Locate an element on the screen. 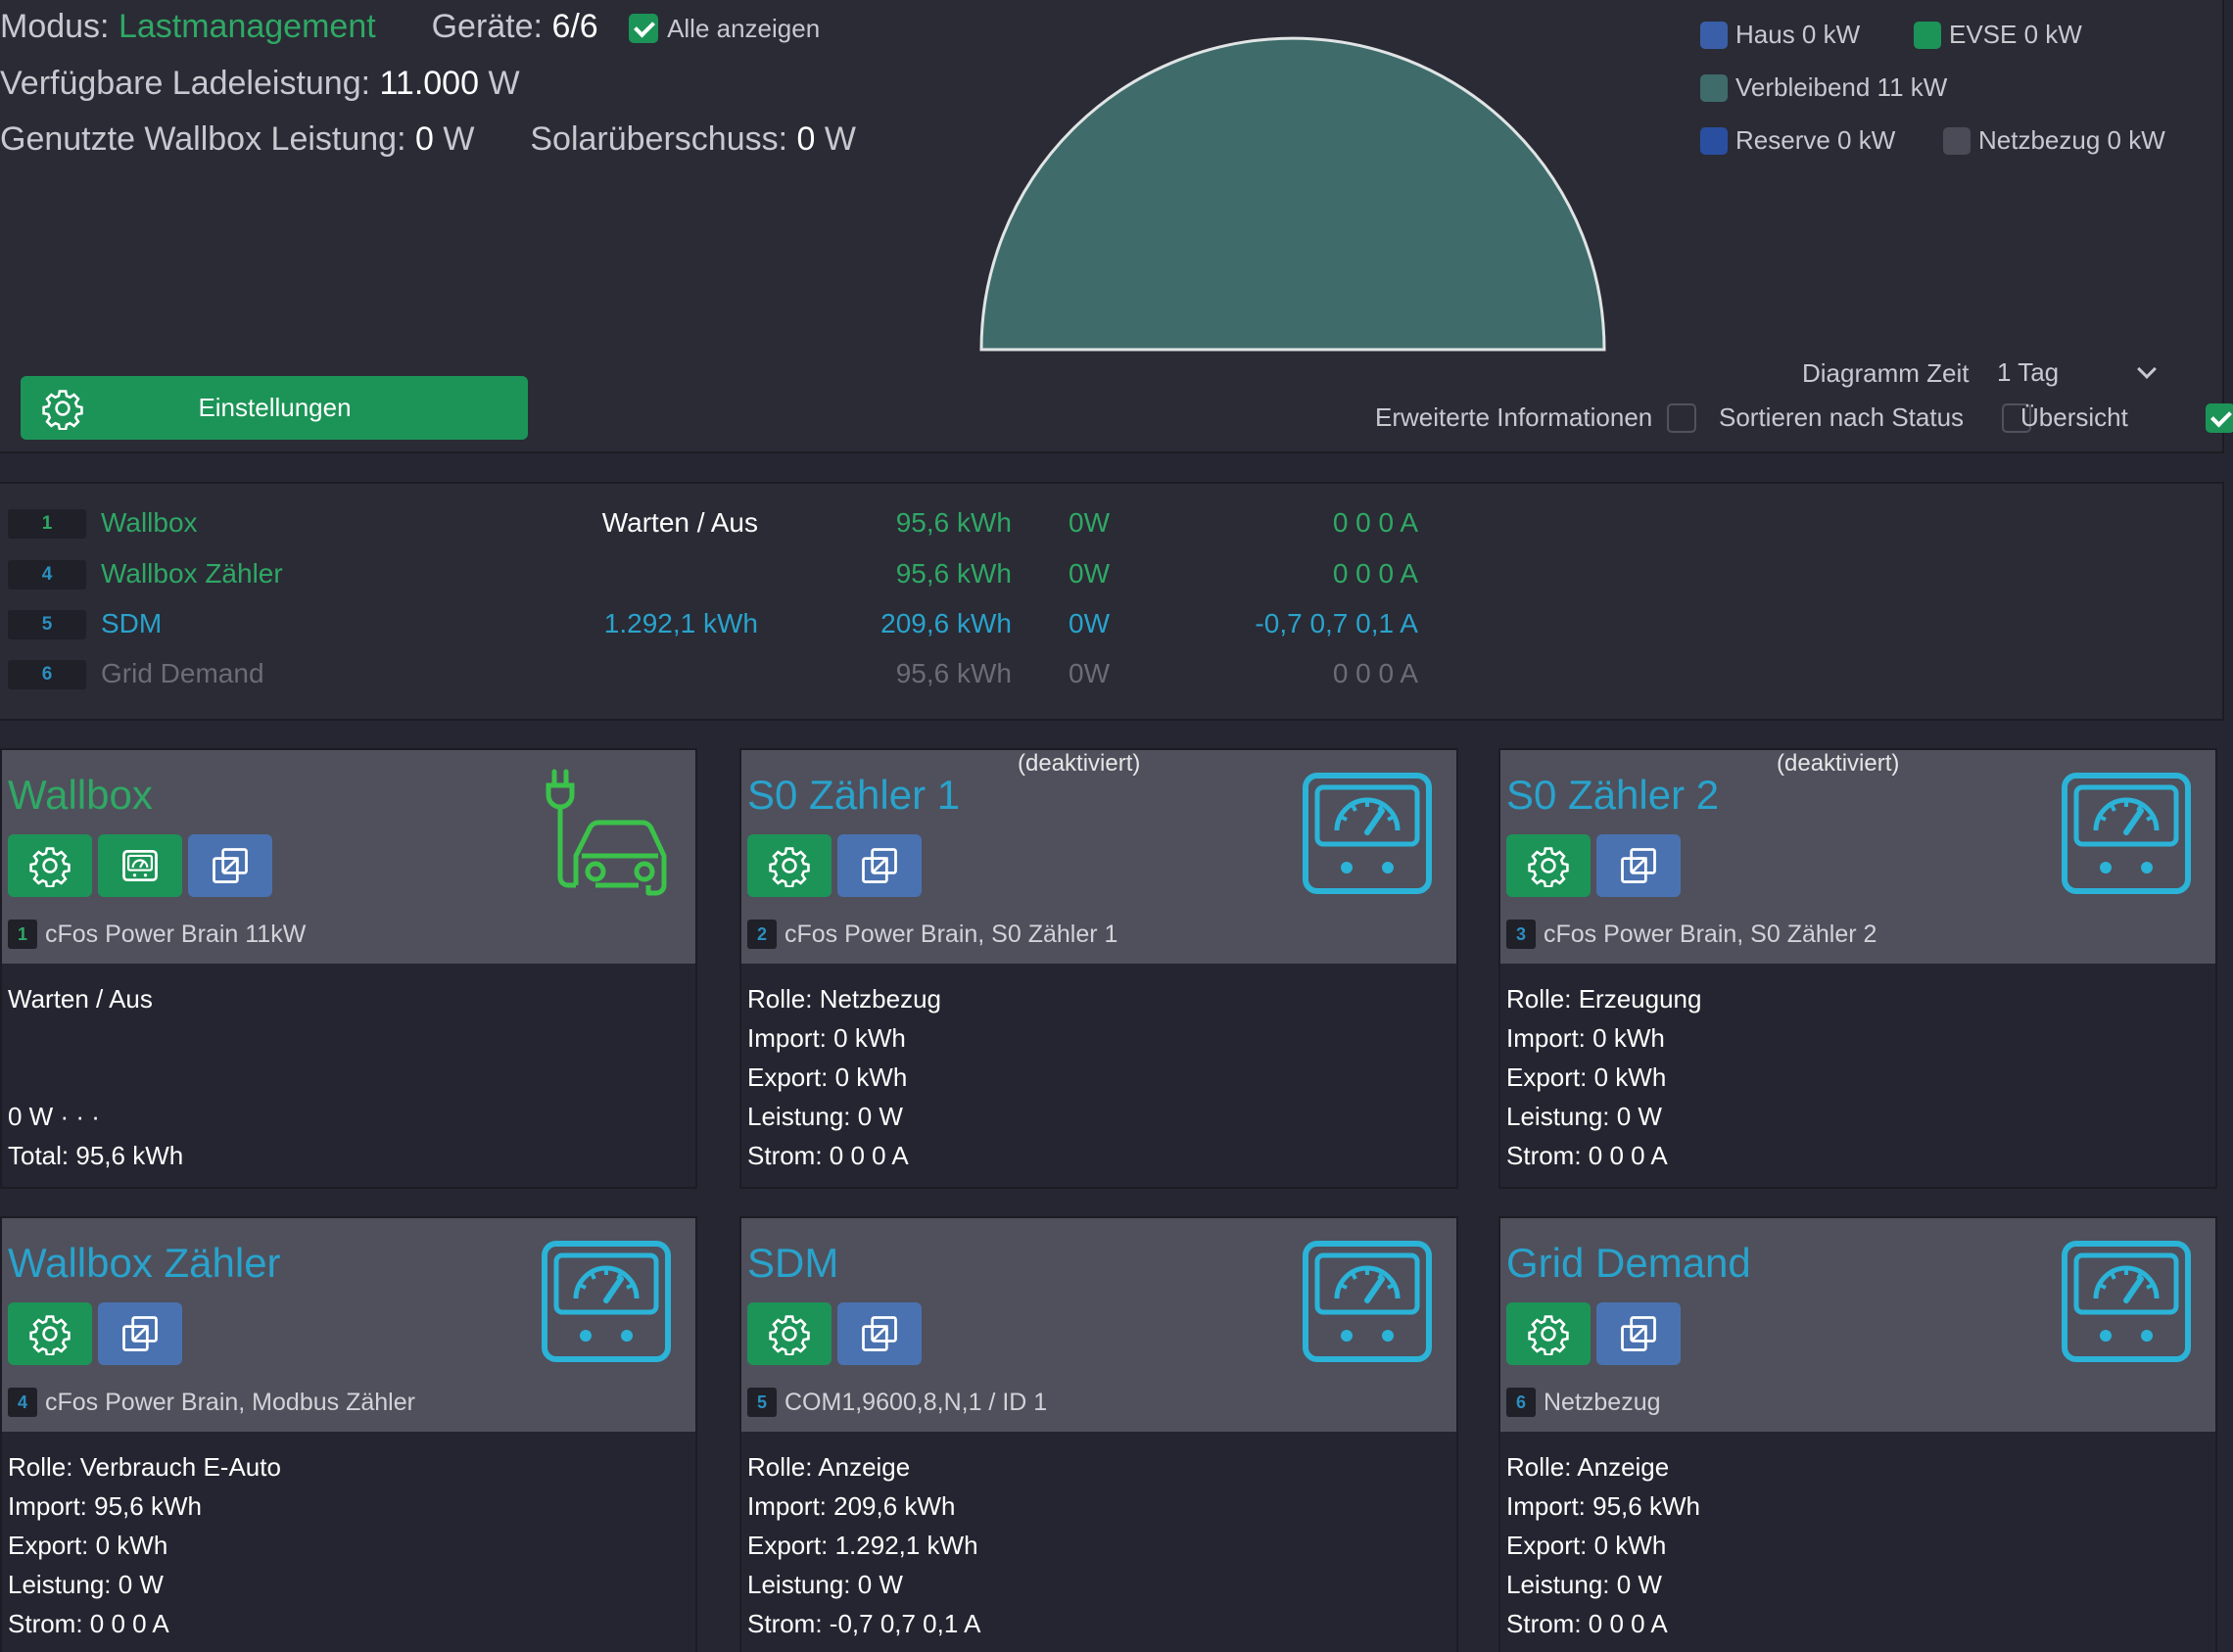 This screenshot has height=1652, width=2233. legend-house-label: Haus 0 kW is located at coordinates (1798, 34).